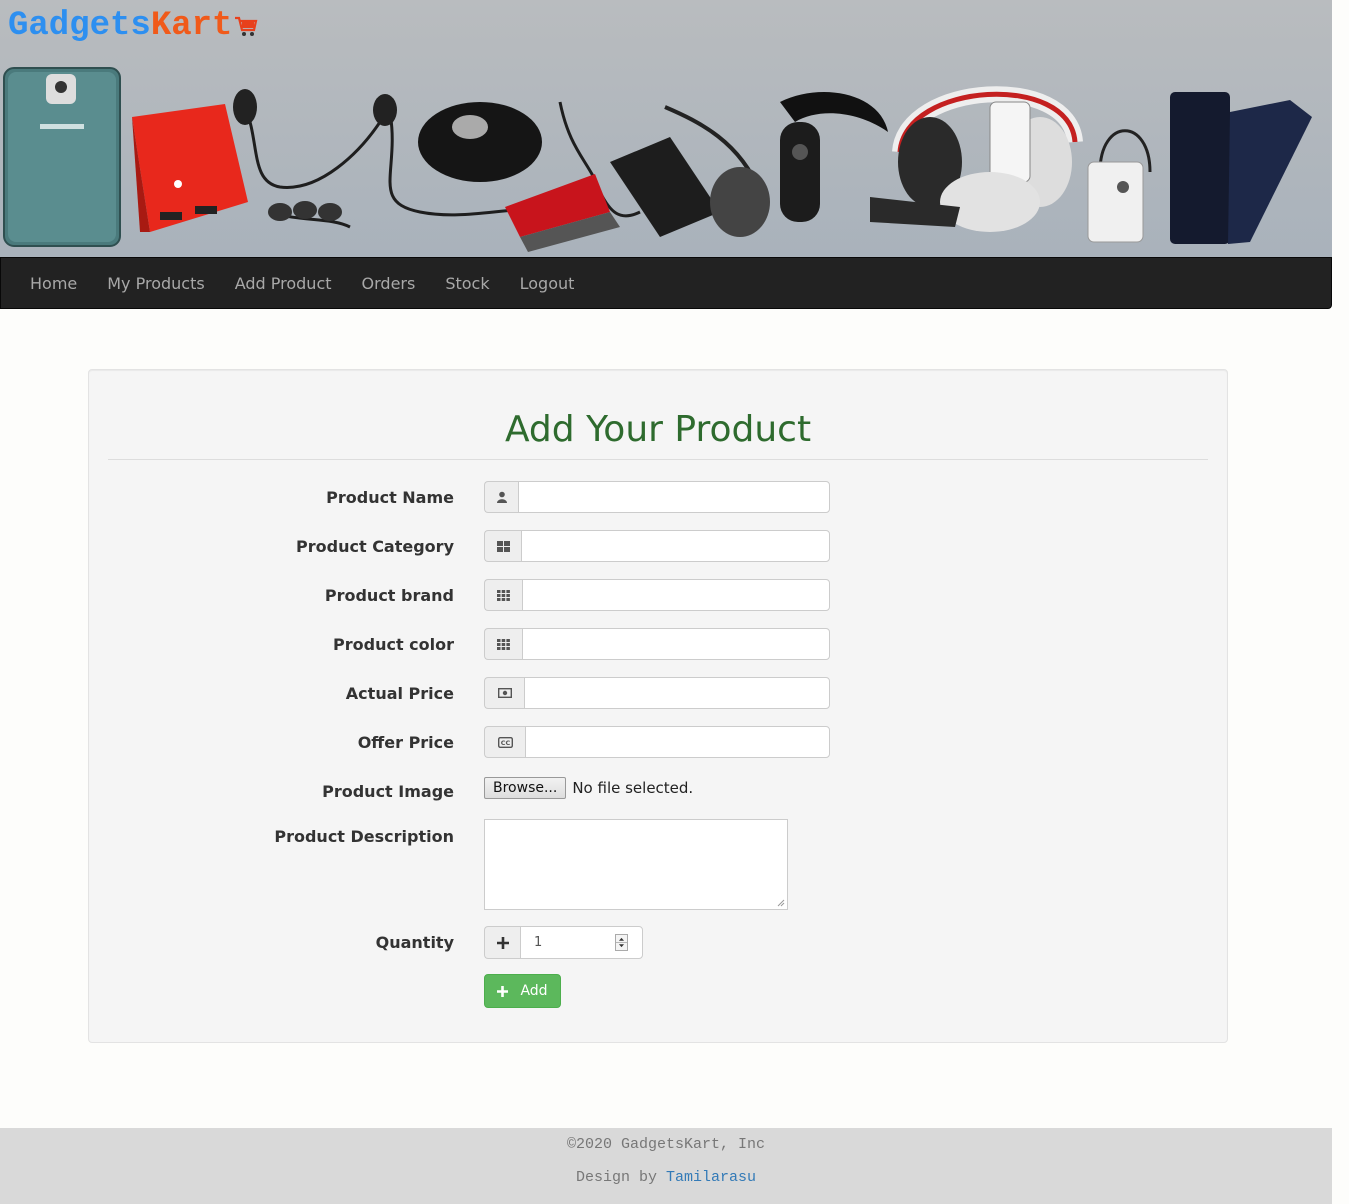 The height and width of the screenshot is (1204, 1349). What do you see at coordinates (675, 546) in the screenshot?
I see `product-category-input` at bounding box center [675, 546].